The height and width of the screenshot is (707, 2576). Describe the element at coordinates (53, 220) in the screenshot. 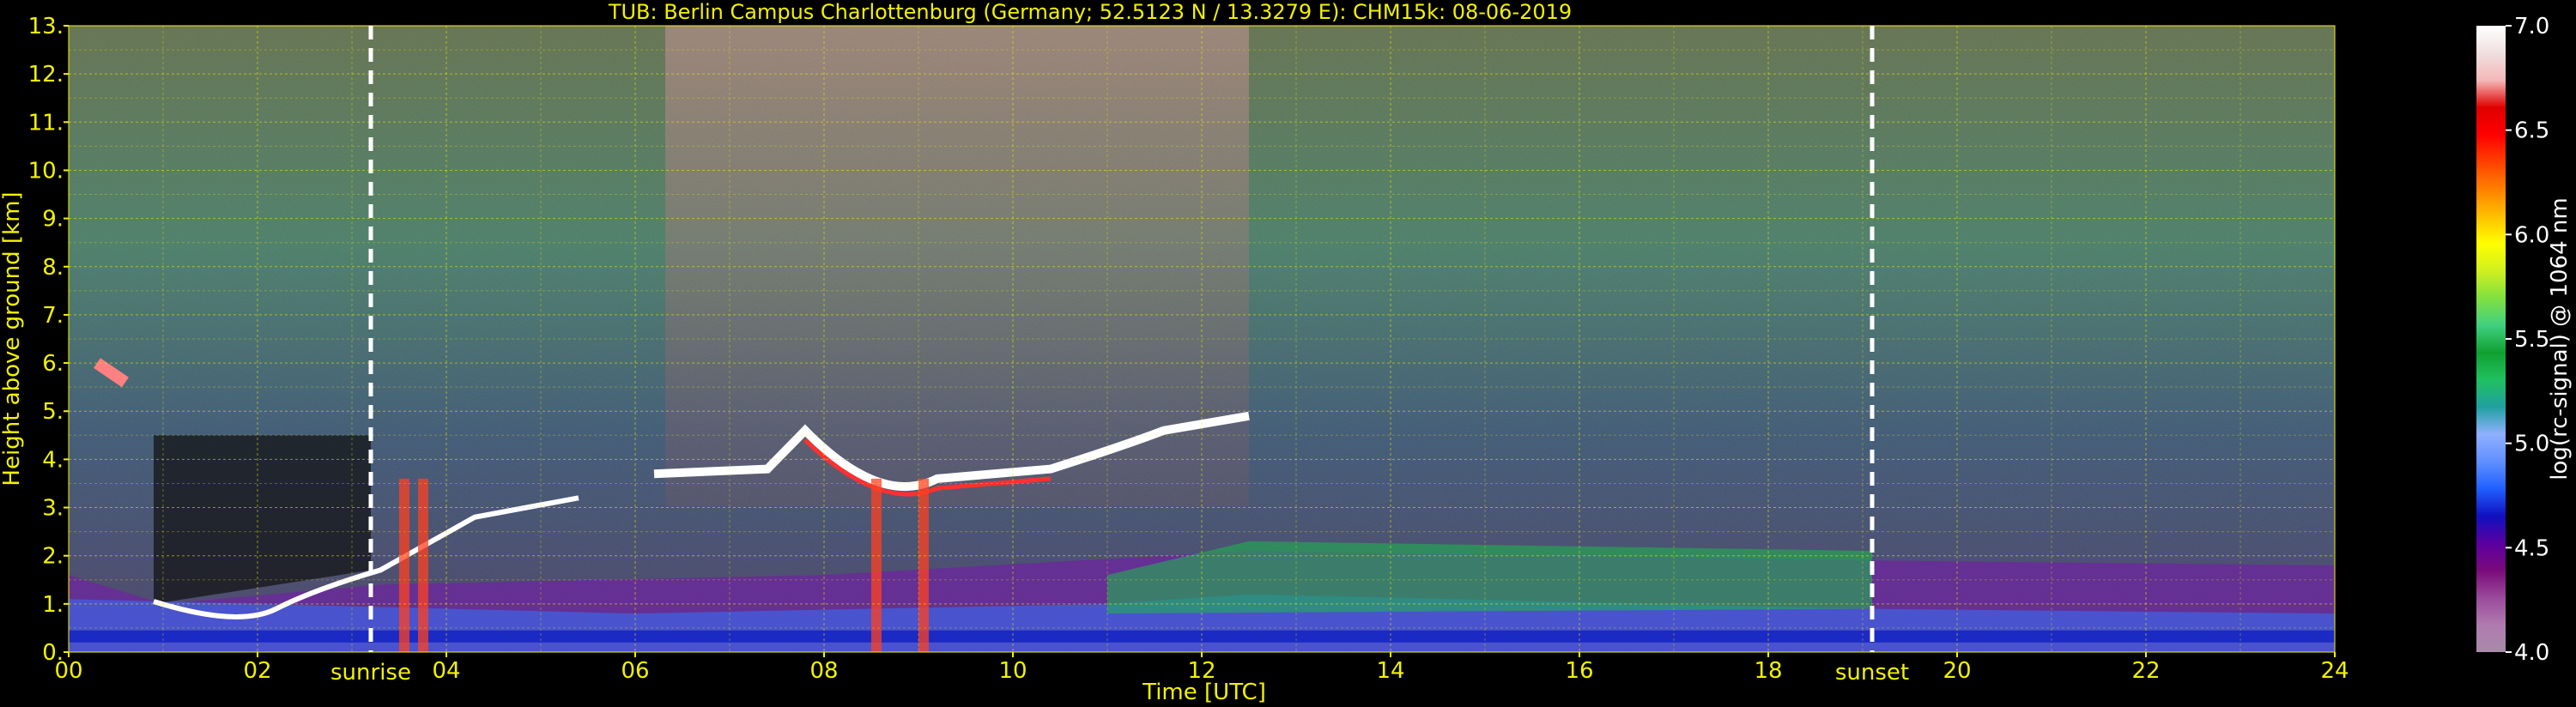

I see `y-tick-label: 9.` at that location.